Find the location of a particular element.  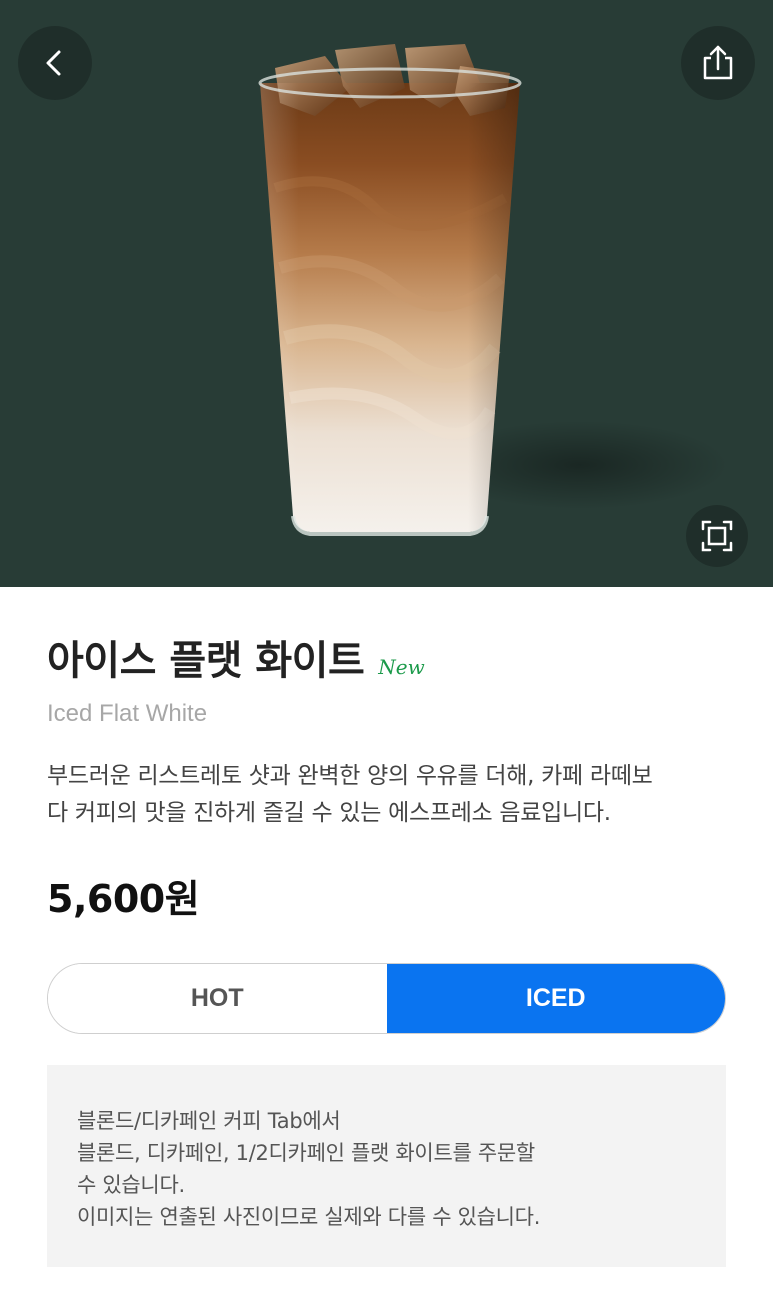

notice-line: 블론드/디카페인 커피 Tab에서 is located at coordinates (209, 1121).